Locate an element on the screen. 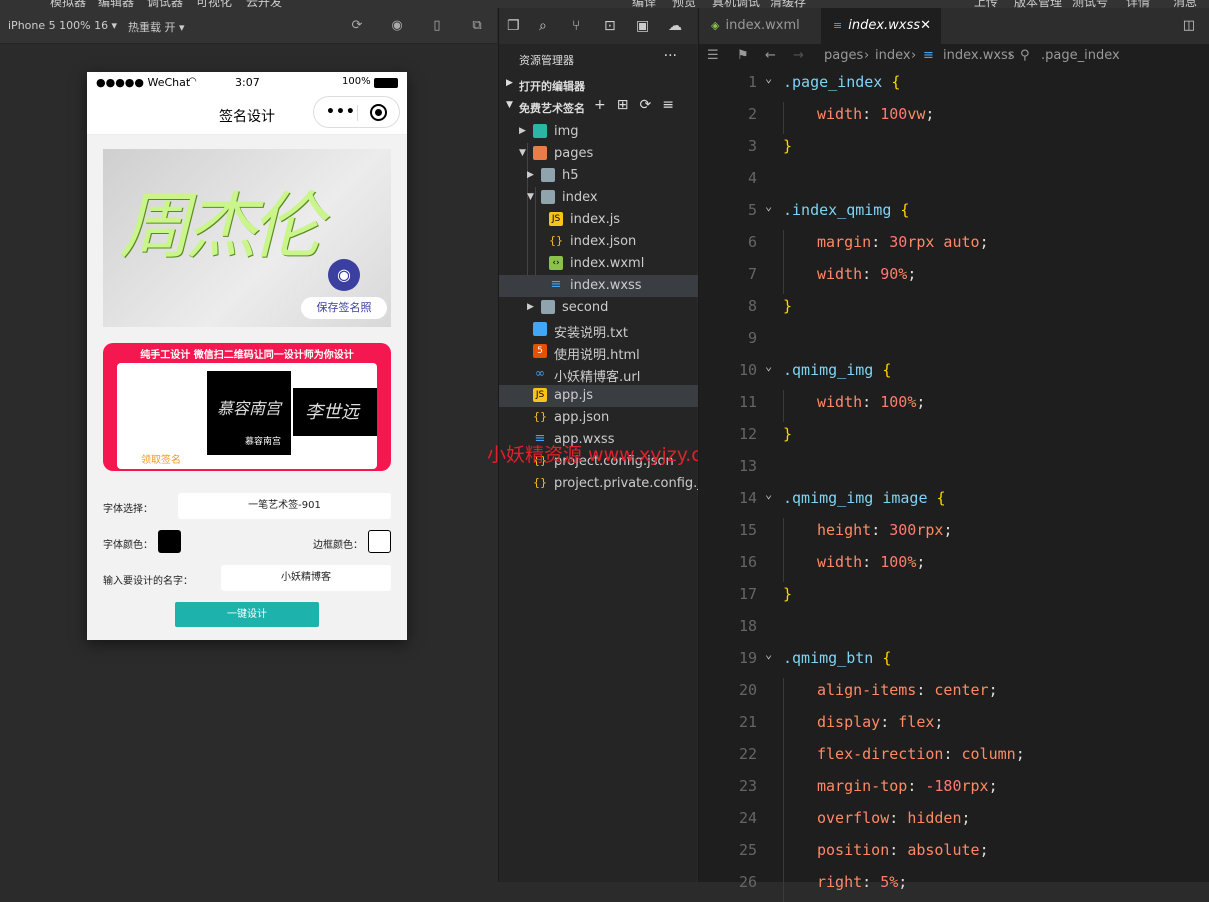  hot-reload-toggle: 热重载 开 ▾ is located at coordinates (156, 27).